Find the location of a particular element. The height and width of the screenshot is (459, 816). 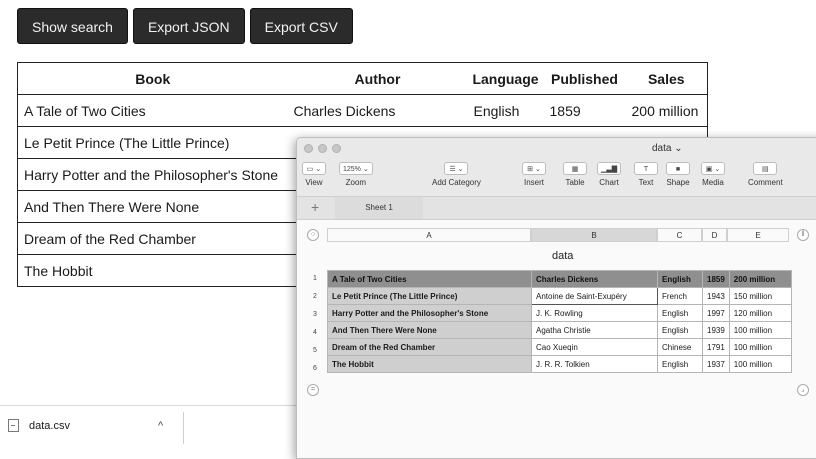

row-number: 3 is located at coordinates (315, 314).